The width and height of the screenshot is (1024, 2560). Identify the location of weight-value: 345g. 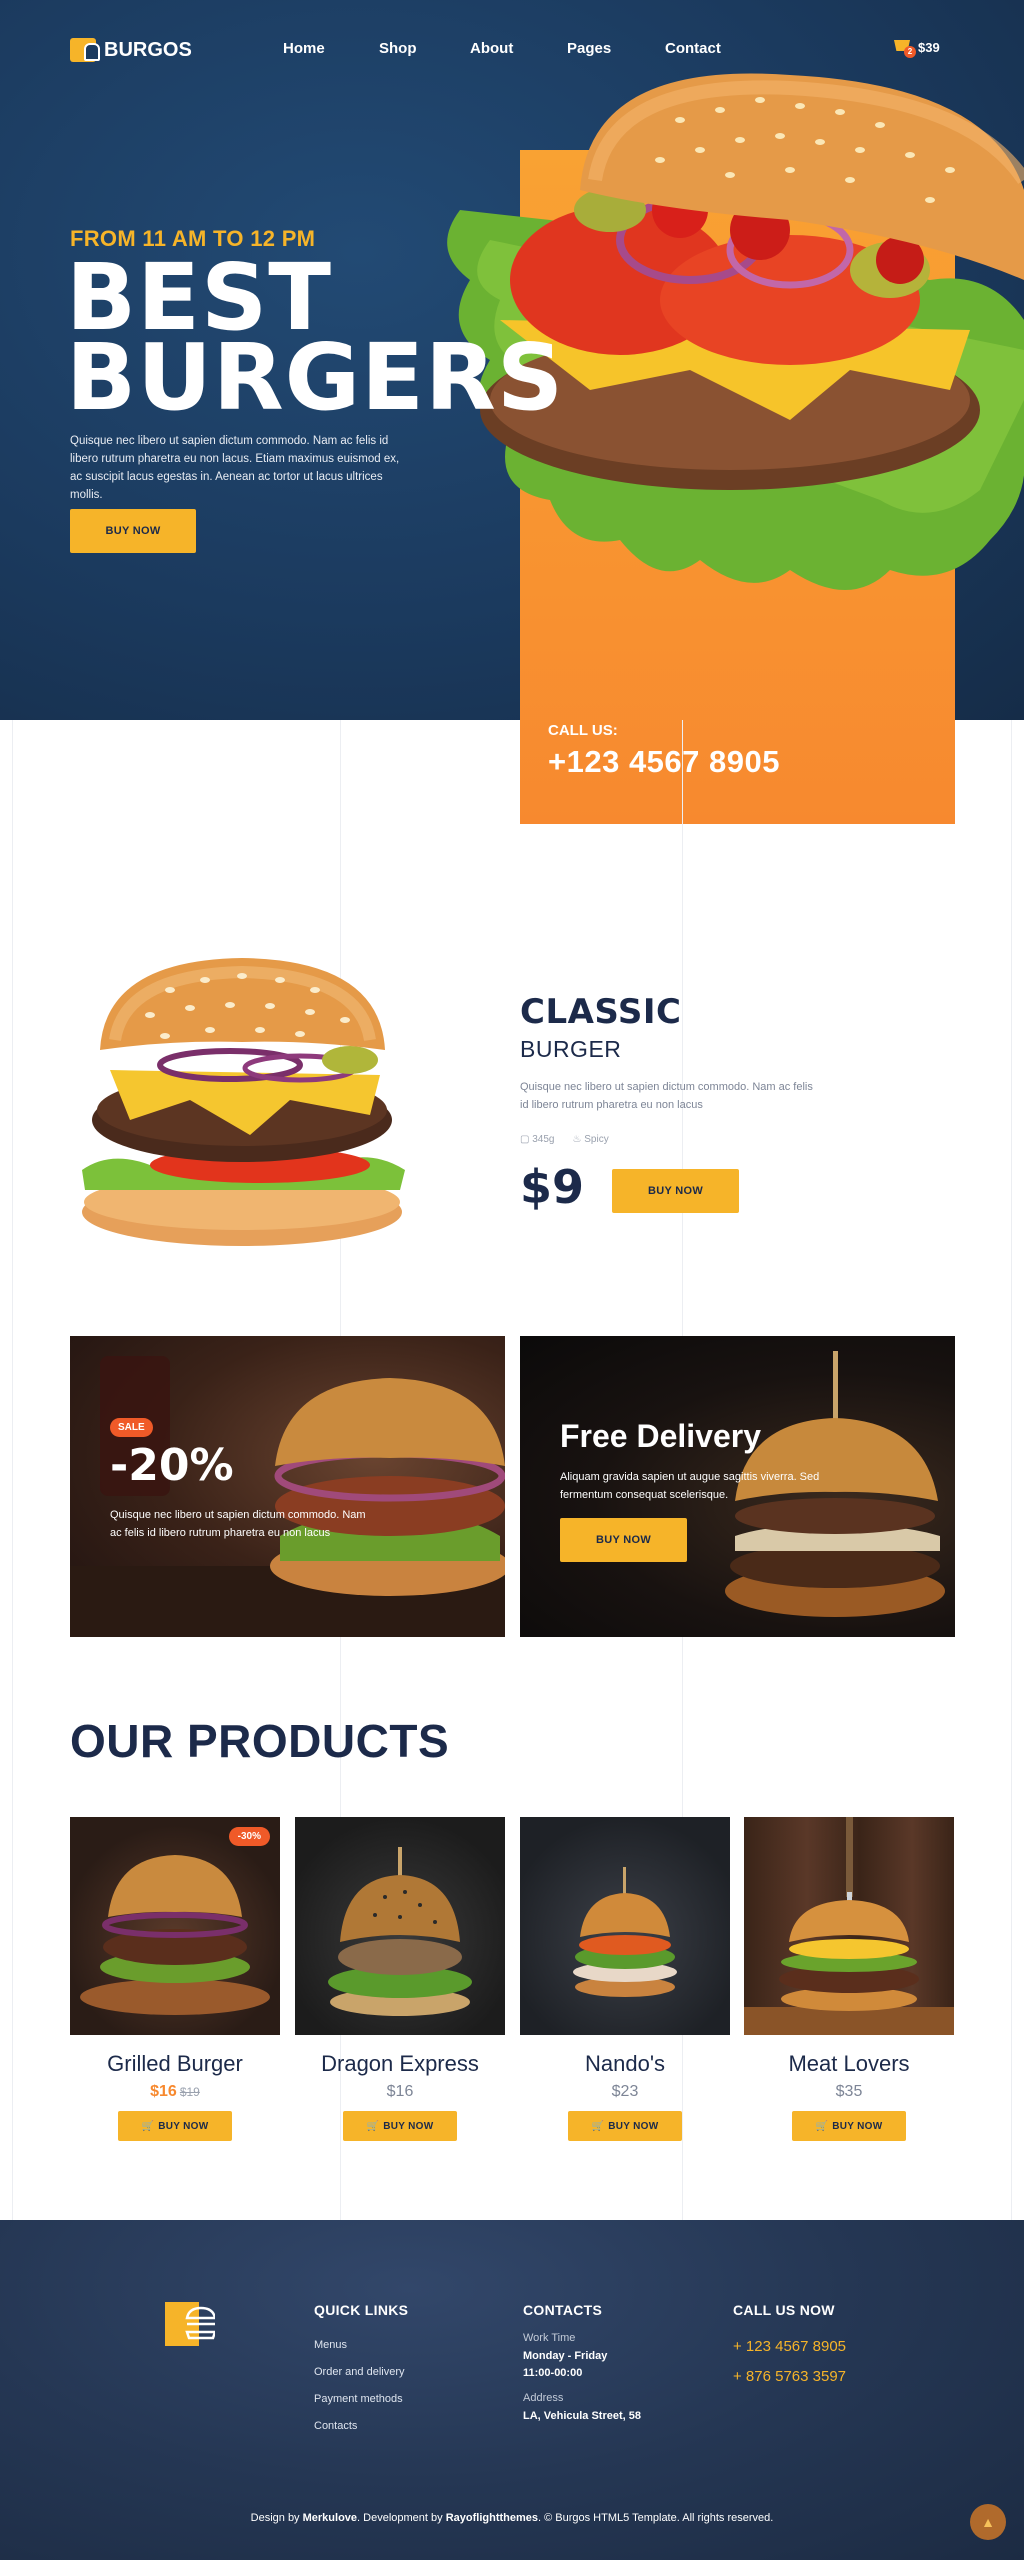
(543, 1139).